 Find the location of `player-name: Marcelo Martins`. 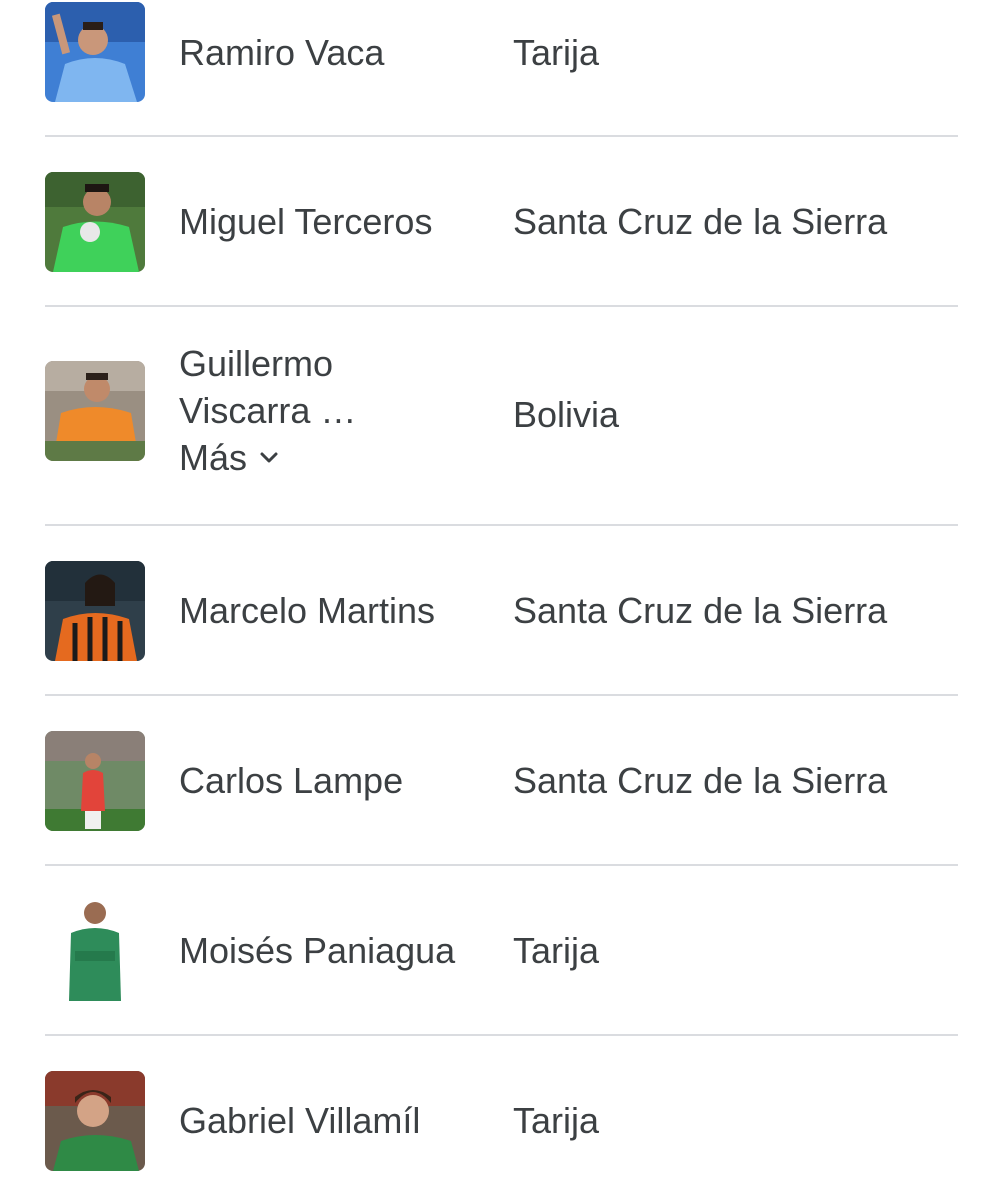

player-name: Marcelo Martins is located at coordinates (307, 610).